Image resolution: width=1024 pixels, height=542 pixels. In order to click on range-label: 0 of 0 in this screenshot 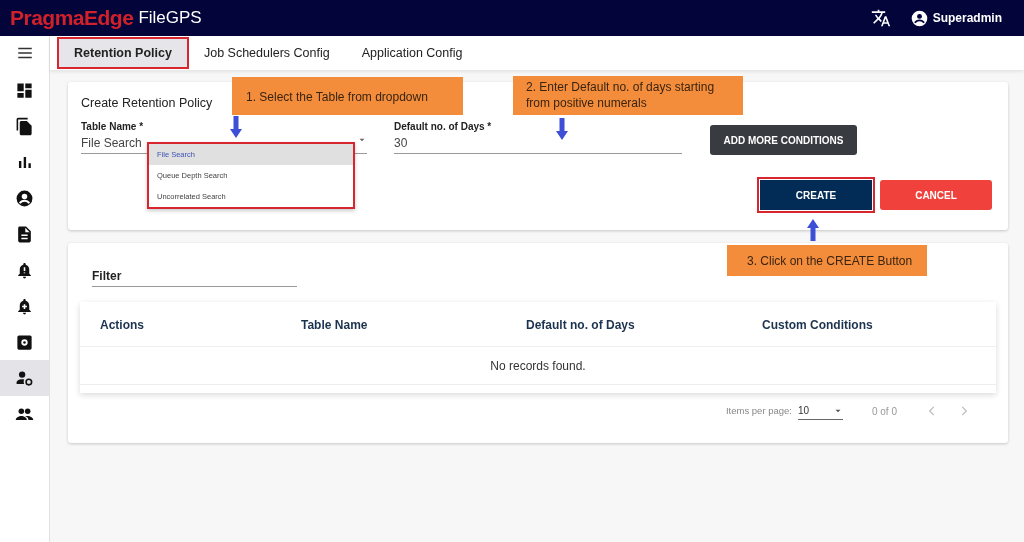, I will do `click(884, 411)`.